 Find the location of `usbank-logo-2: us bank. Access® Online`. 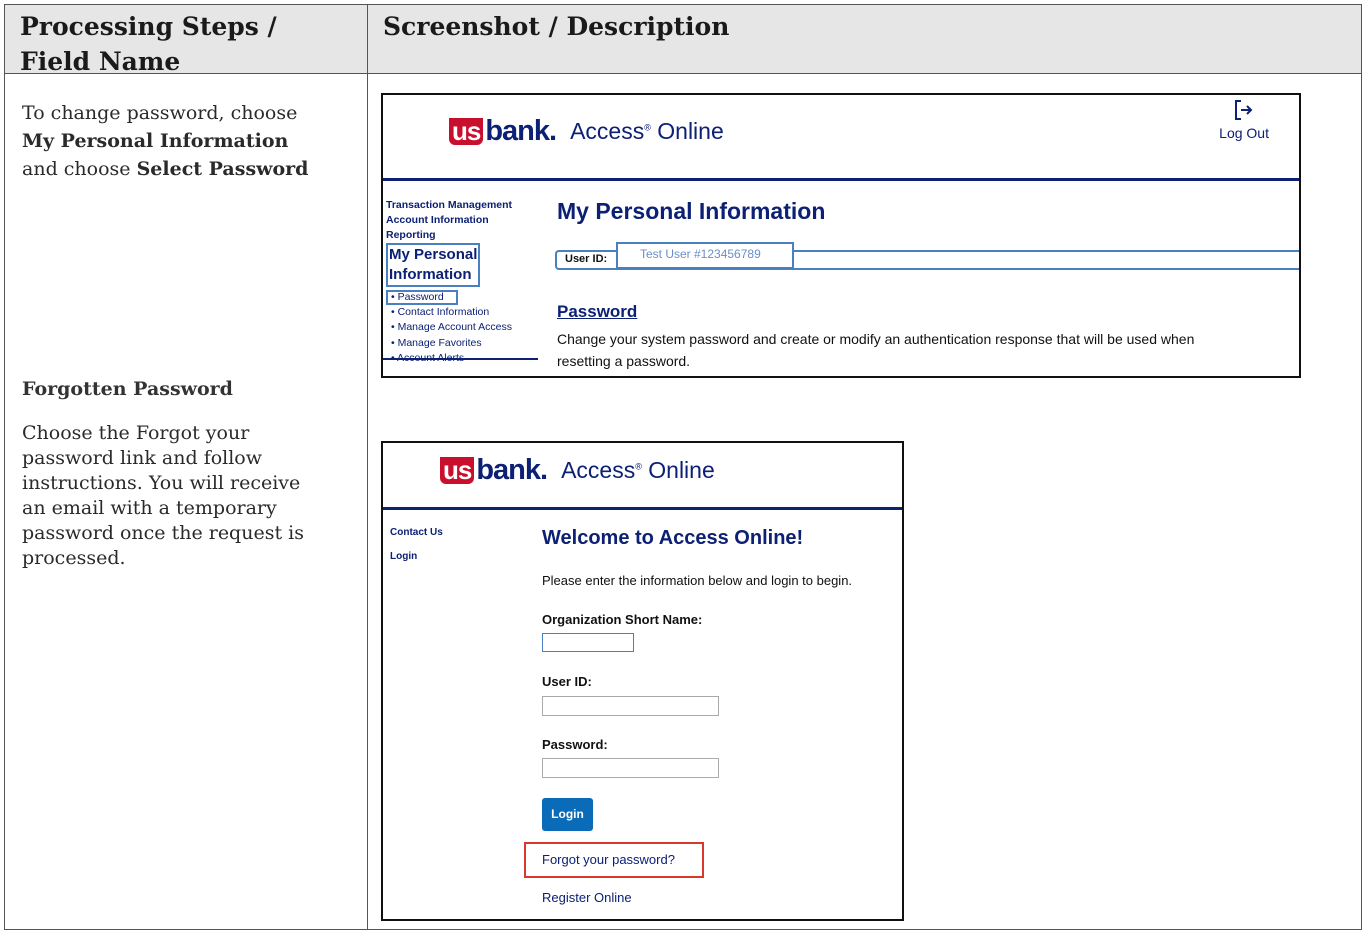

usbank-logo-2: us bank. Access® Online is located at coordinates (577, 470).